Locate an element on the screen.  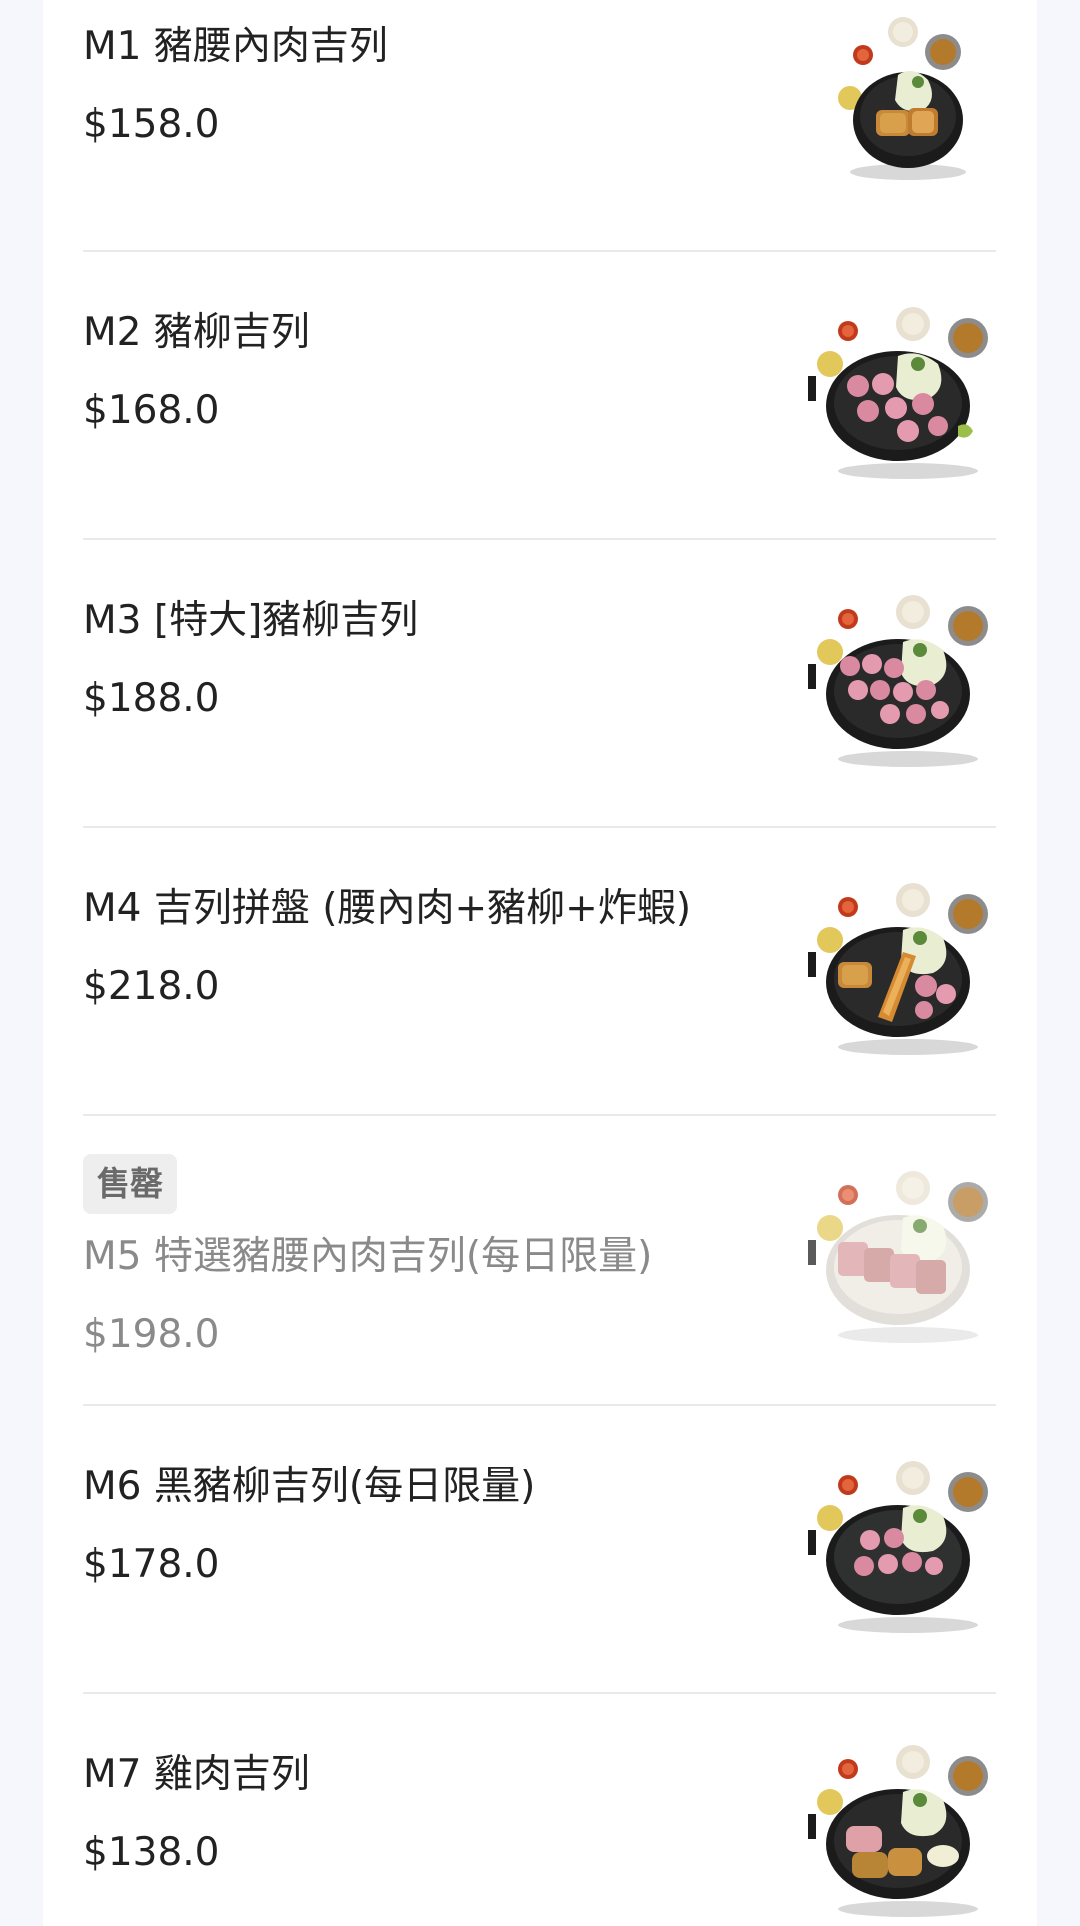
item-price: $178.0 is located at coordinates (151, 1564).